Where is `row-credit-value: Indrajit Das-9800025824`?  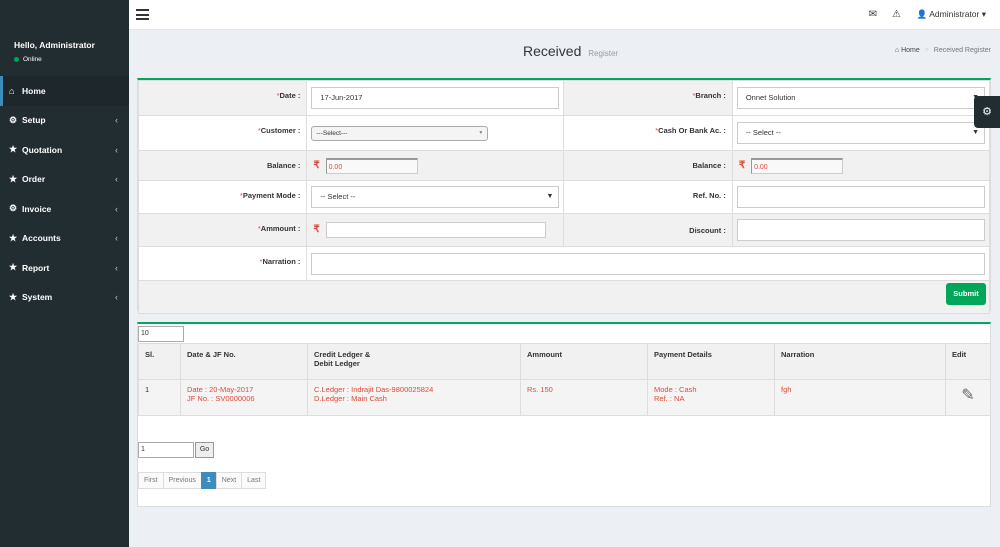
row-credit-value: Indrajit Das-9800025824 is located at coordinates (392, 389).